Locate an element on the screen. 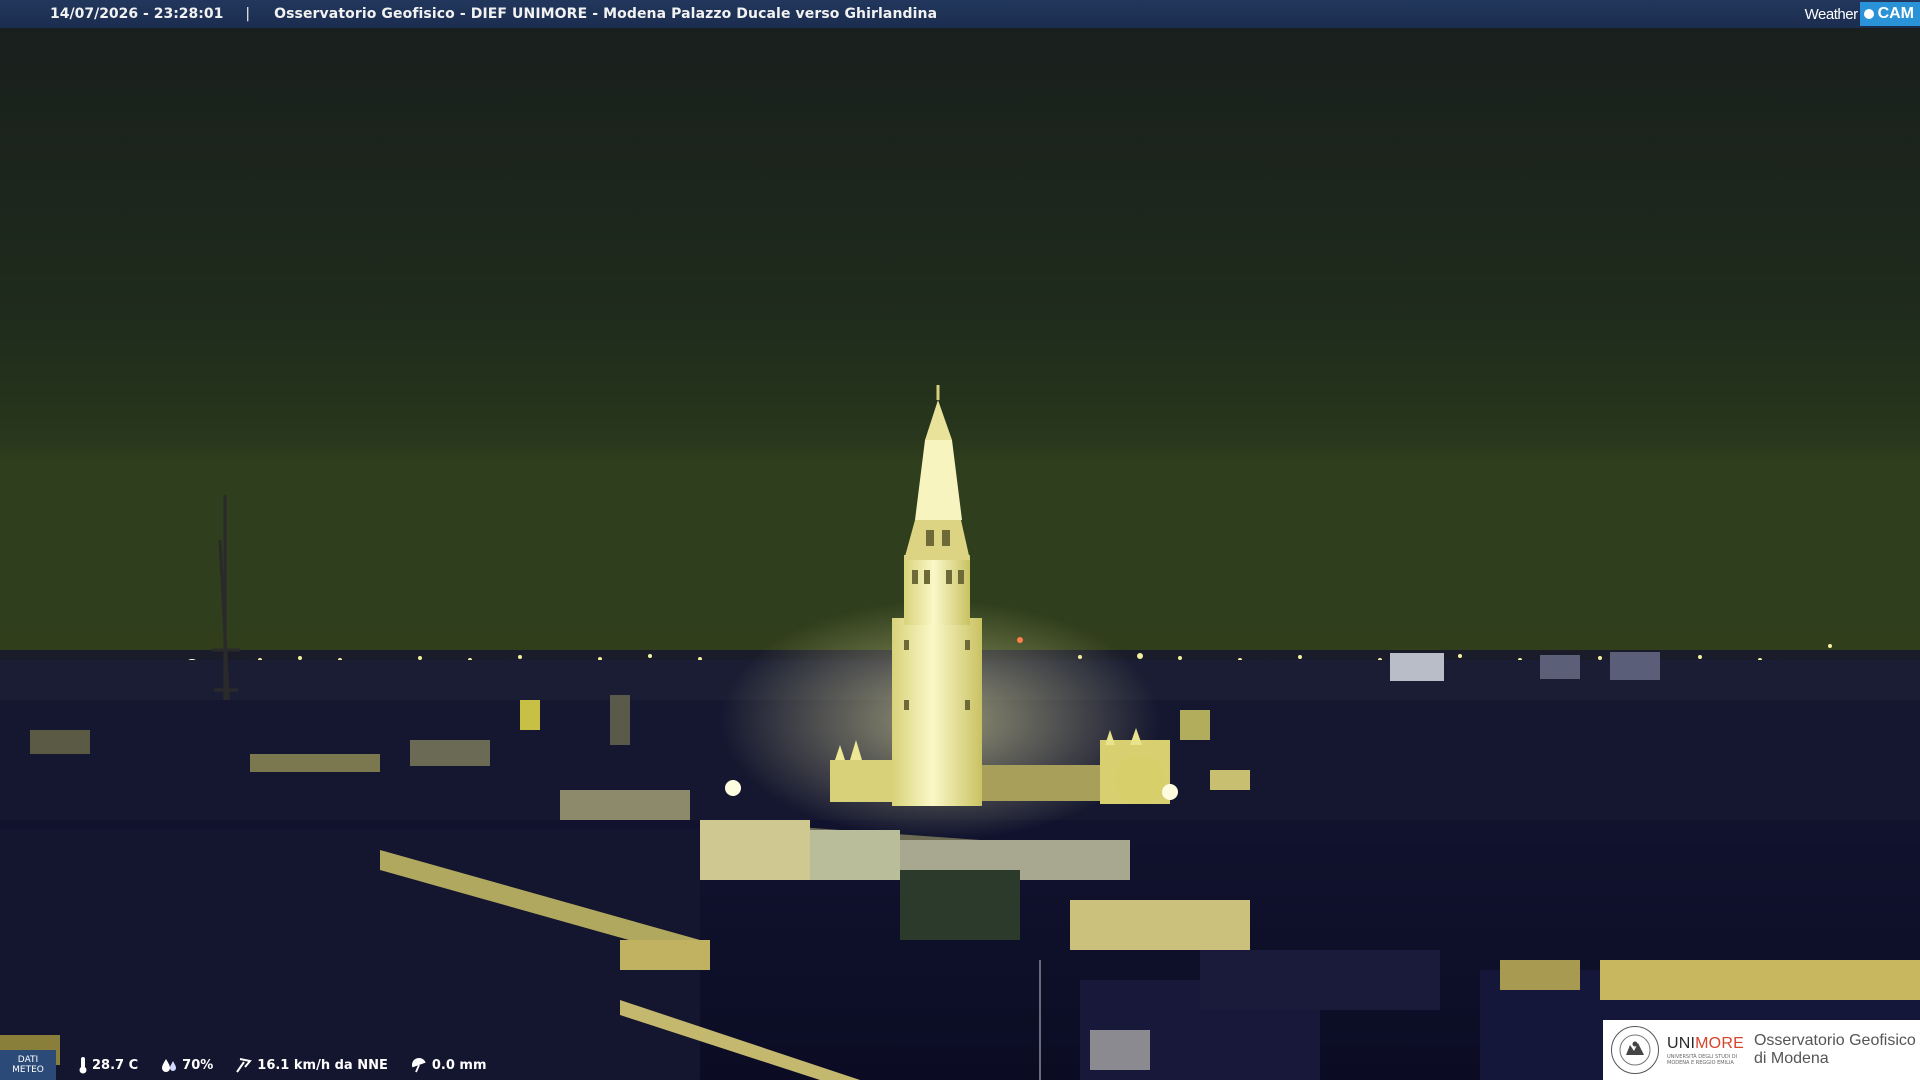 Image resolution: width=1920 pixels, height=1080 pixels. timestamp: 14/07/2026 - 23:28:01 is located at coordinates (137, 14).